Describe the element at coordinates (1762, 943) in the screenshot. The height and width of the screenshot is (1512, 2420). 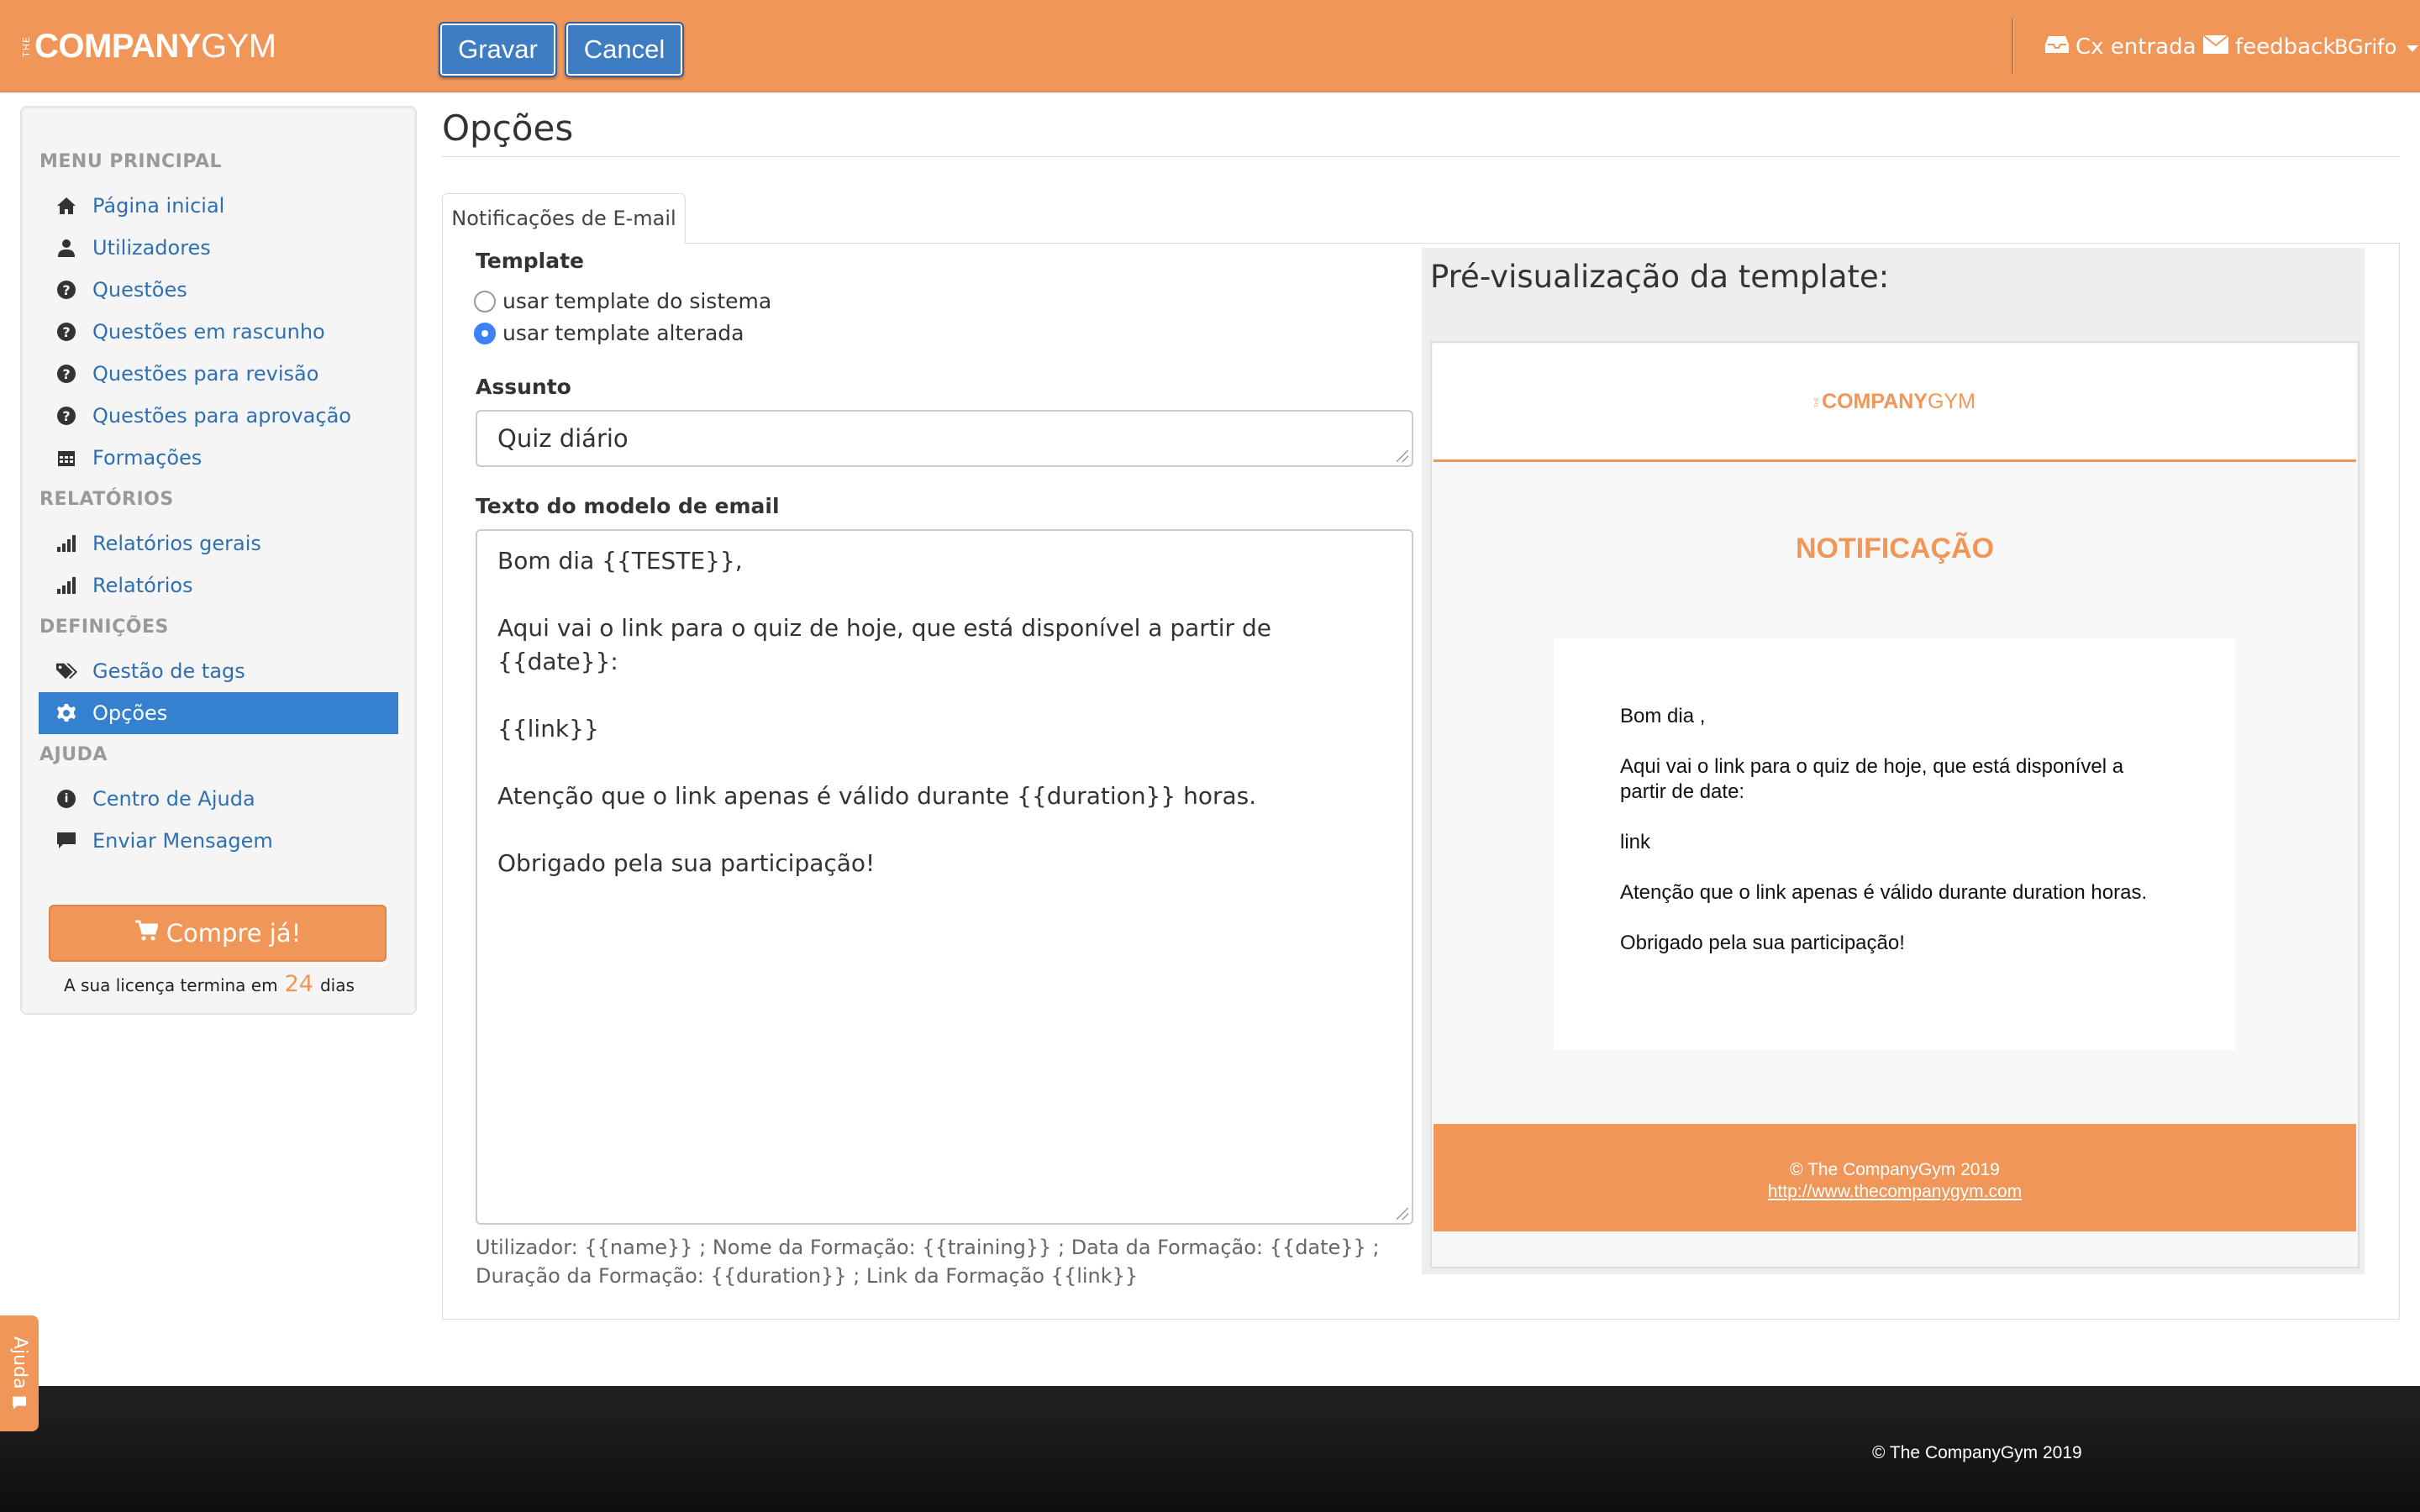
I see `email-thanks: Obrigado pela sua participação!` at that location.